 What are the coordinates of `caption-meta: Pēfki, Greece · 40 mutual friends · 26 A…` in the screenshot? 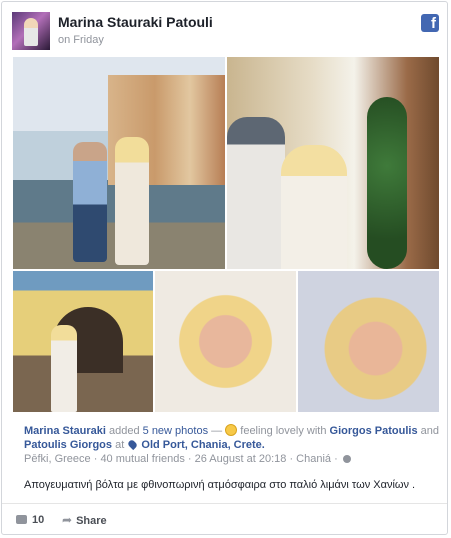 It's located at (231, 459).